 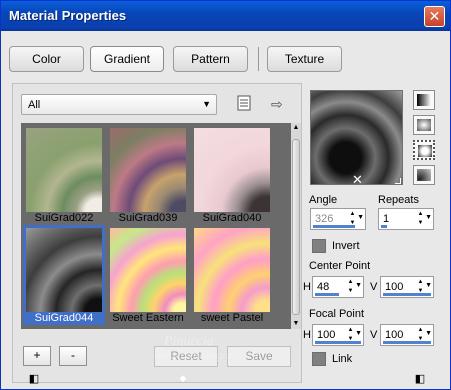 I want to click on start-color-marker-icon: ◧, so click(x=34, y=379).